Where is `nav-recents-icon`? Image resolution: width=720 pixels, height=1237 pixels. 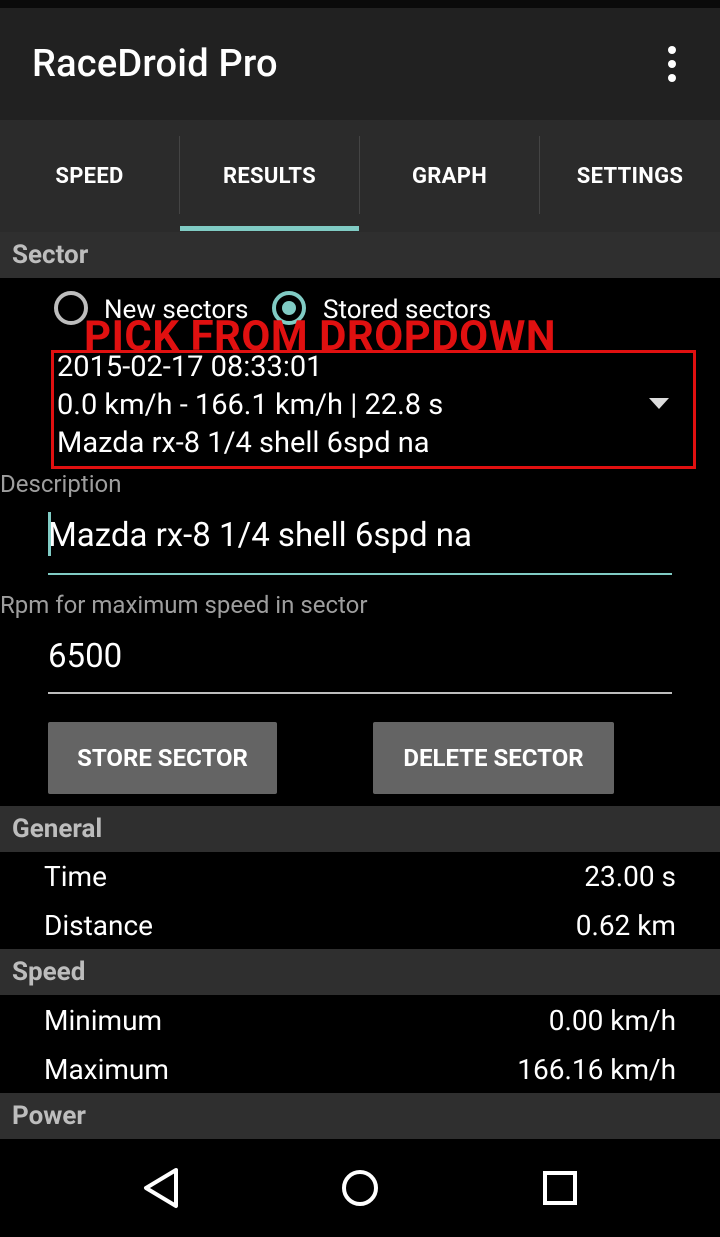
nav-recents-icon is located at coordinates (560, 1188).